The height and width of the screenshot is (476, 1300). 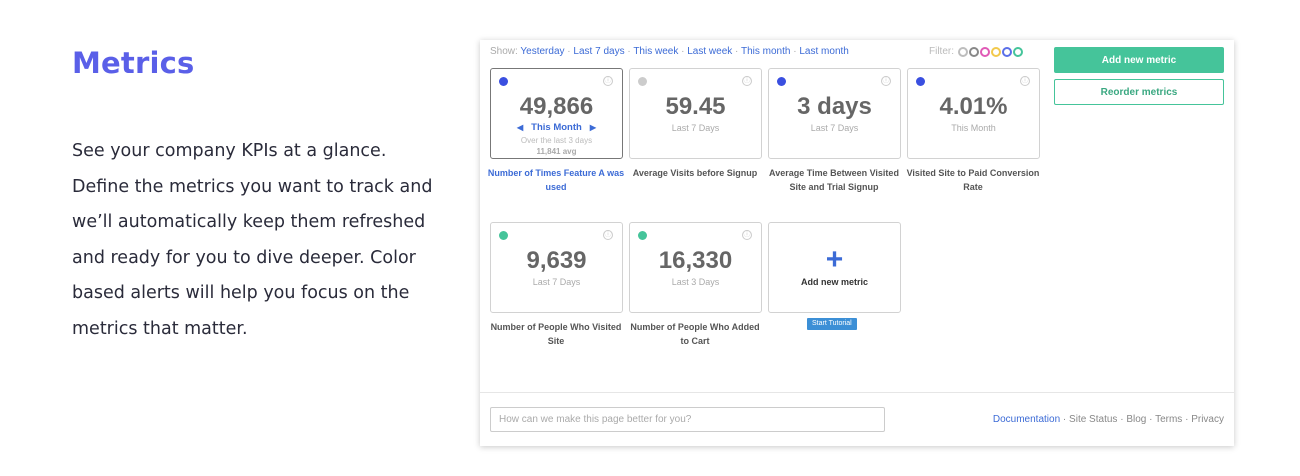 I want to click on plus-icon: +, so click(x=834, y=259).